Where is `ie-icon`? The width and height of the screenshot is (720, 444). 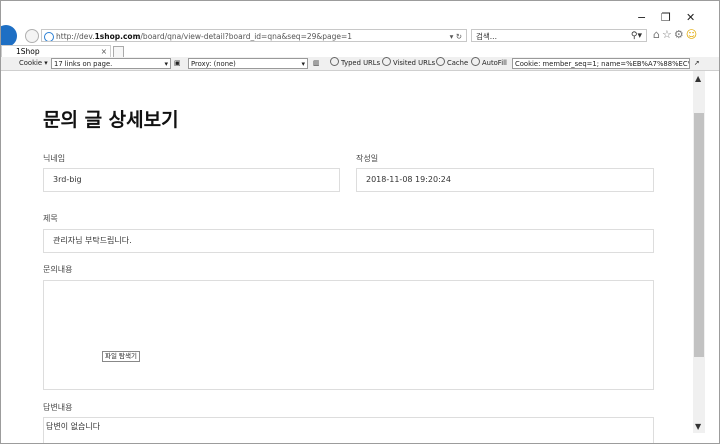
ie-icon is located at coordinates (49, 36).